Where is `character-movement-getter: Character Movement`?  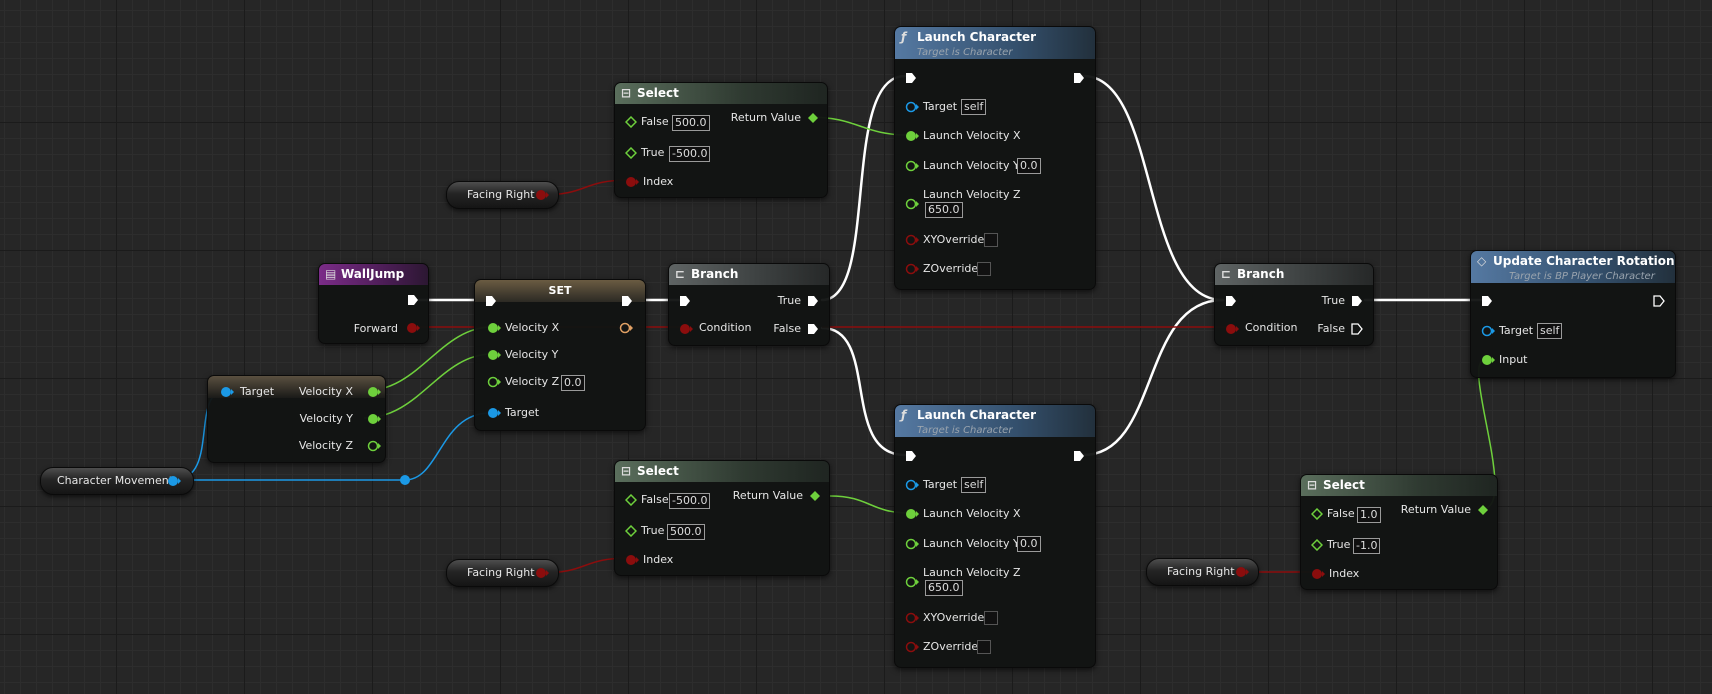 character-movement-getter: Character Movement is located at coordinates (117, 481).